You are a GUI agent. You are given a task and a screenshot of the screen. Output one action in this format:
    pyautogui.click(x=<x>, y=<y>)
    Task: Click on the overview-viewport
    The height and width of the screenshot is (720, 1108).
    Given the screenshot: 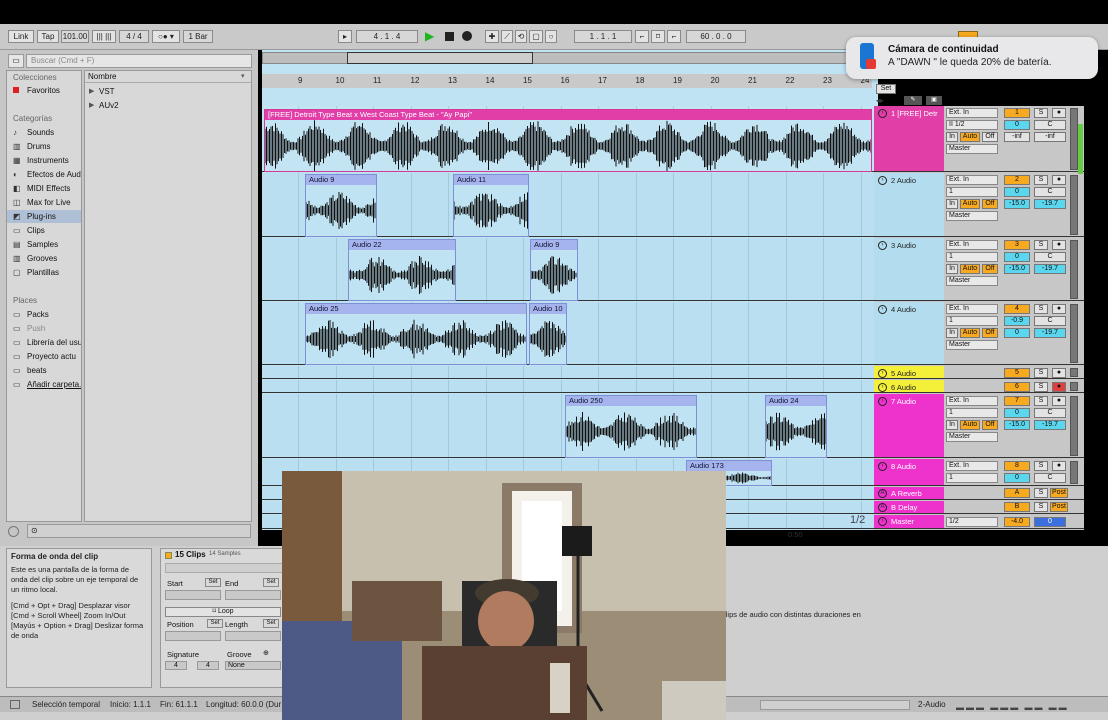 What is the action you would take?
    pyautogui.click(x=440, y=58)
    